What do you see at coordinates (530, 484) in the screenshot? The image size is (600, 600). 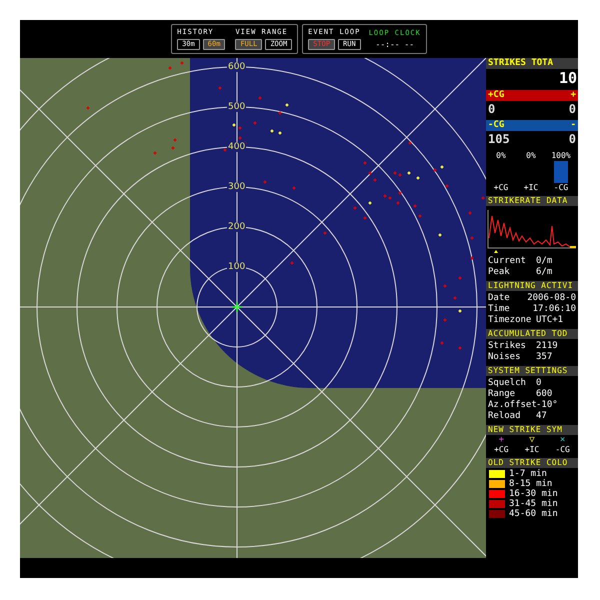 I see `color-label: 8-15 min` at bounding box center [530, 484].